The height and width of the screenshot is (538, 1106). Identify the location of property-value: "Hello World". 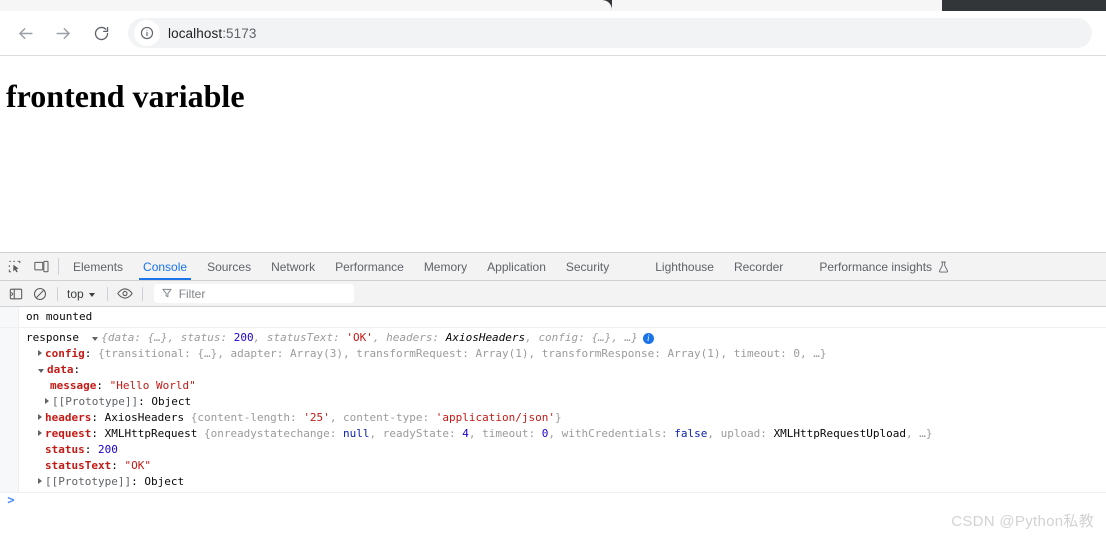
(152, 385).